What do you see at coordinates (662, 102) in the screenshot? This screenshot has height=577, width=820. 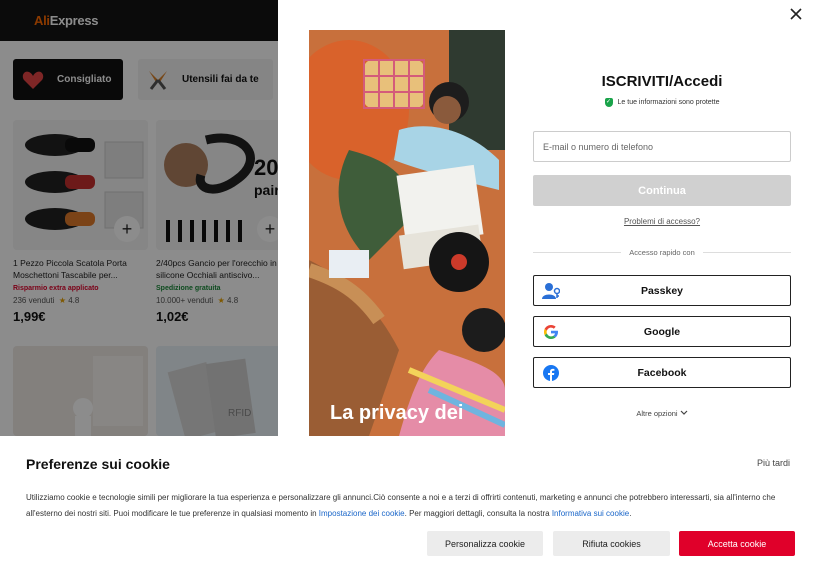 I see `secure-note: ✓ Le tue informazioni sono protette` at bounding box center [662, 102].